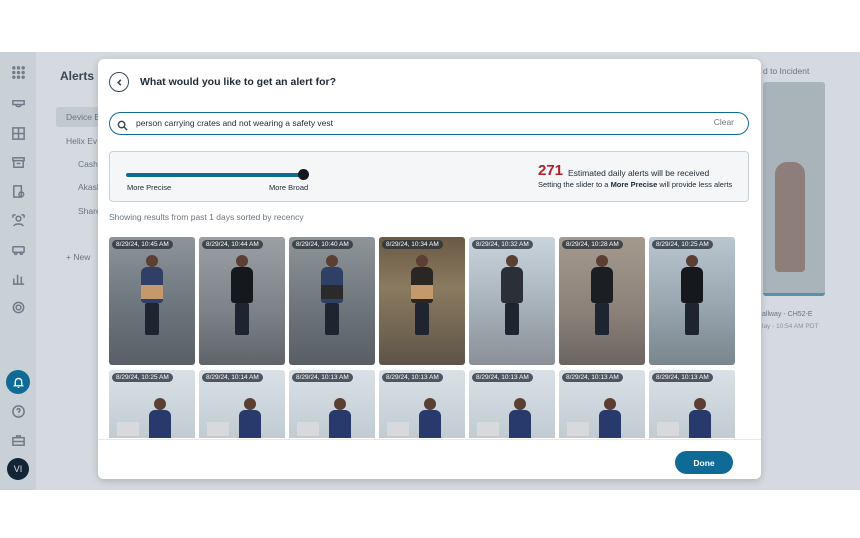 The image size is (860, 538). I want to click on layout-icon, so click(18, 133).